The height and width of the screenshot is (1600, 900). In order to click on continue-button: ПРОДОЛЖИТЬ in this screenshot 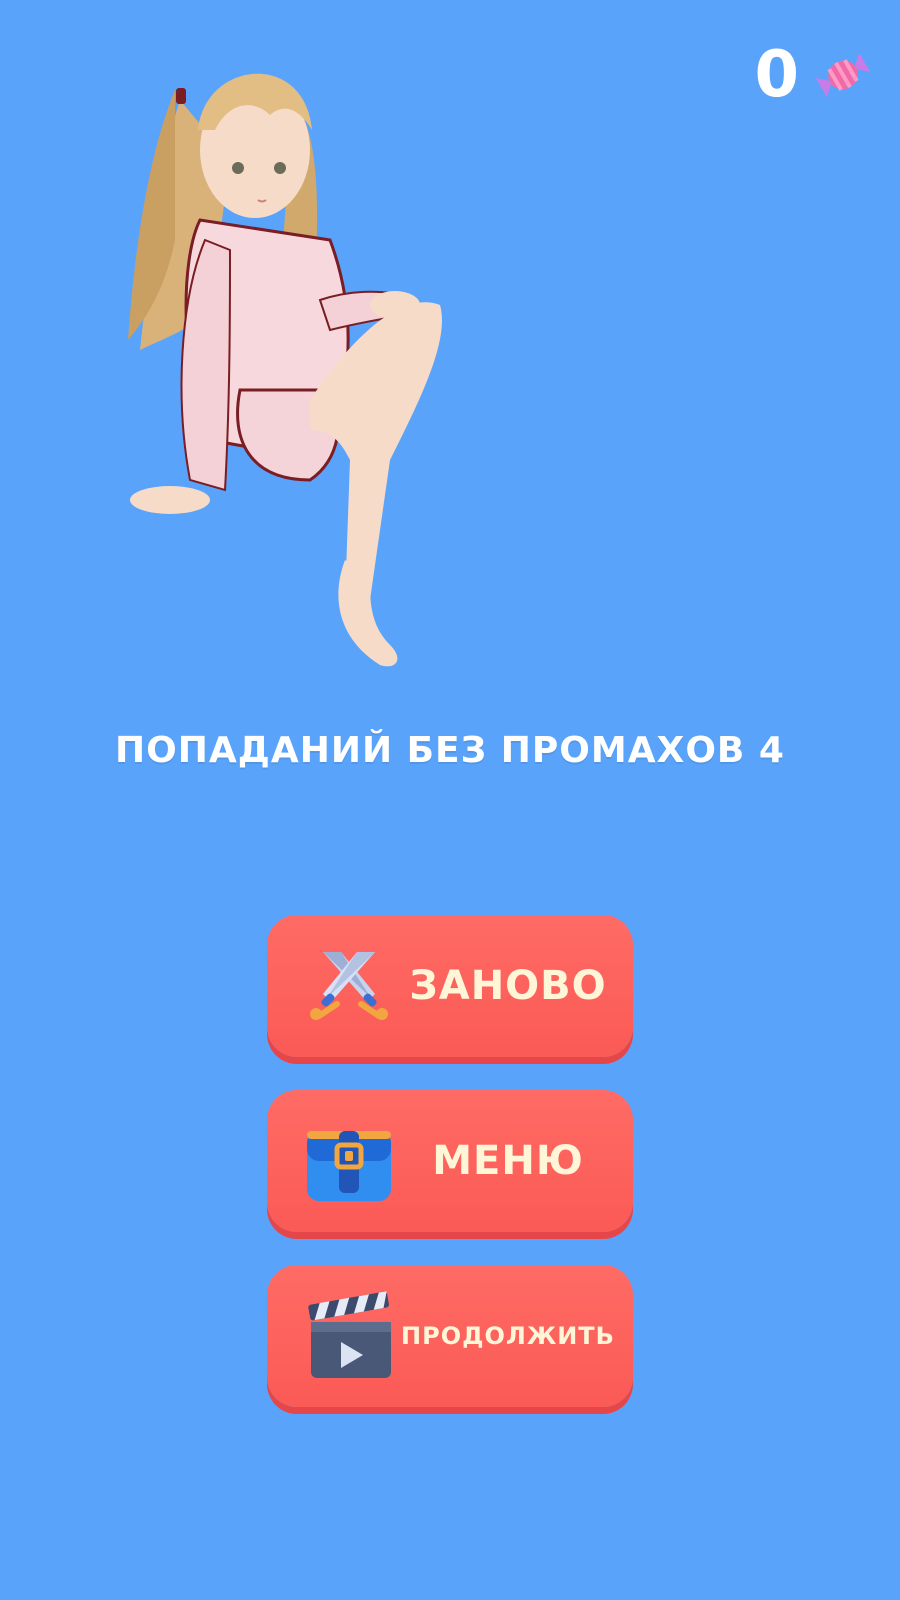, I will do `click(450, 1336)`.